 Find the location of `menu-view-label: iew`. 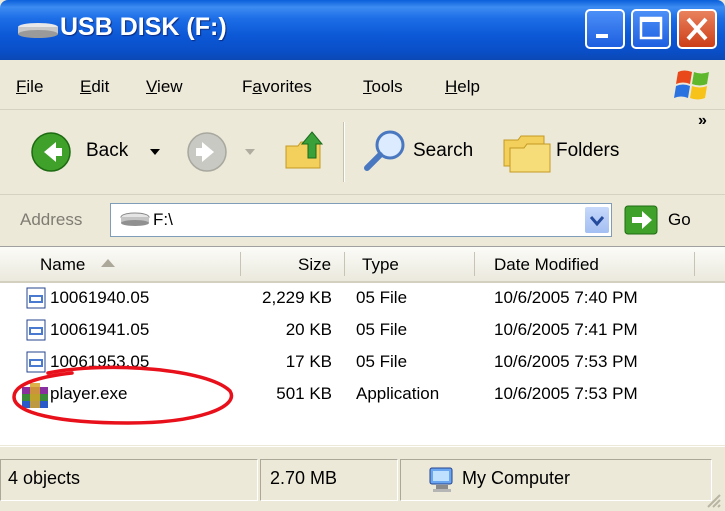

menu-view-label: iew is located at coordinates (170, 86).